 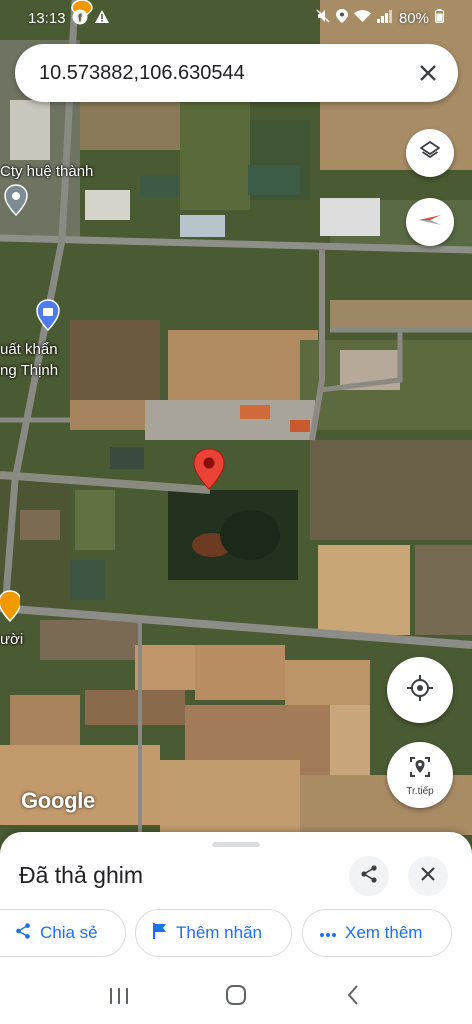 What do you see at coordinates (29, 349) in the screenshot?
I see `place-label: uất khẩn` at bounding box center [29, 349].